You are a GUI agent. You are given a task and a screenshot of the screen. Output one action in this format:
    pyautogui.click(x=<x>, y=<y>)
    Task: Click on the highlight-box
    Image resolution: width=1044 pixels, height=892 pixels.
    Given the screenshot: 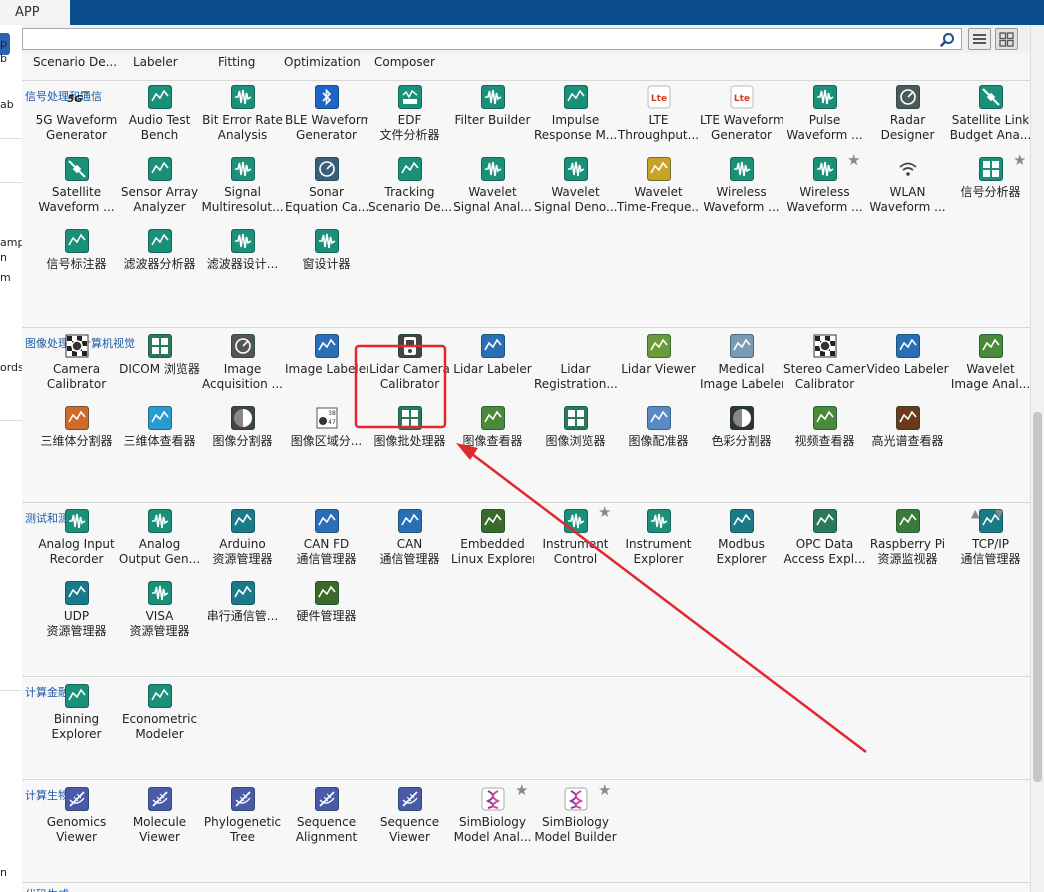 What is the action you would take?
    pyautogui.click(x=400, y=386)
    